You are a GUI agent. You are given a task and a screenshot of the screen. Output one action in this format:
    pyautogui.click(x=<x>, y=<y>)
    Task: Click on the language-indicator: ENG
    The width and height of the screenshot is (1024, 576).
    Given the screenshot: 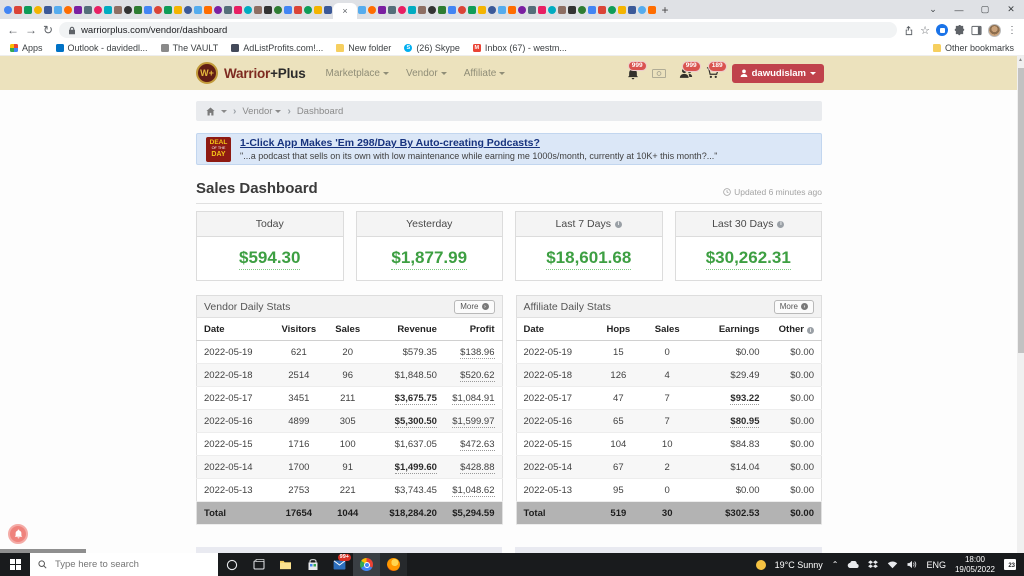 What is the action you would take?
    pyautogui.click(x=936, y=565)
    